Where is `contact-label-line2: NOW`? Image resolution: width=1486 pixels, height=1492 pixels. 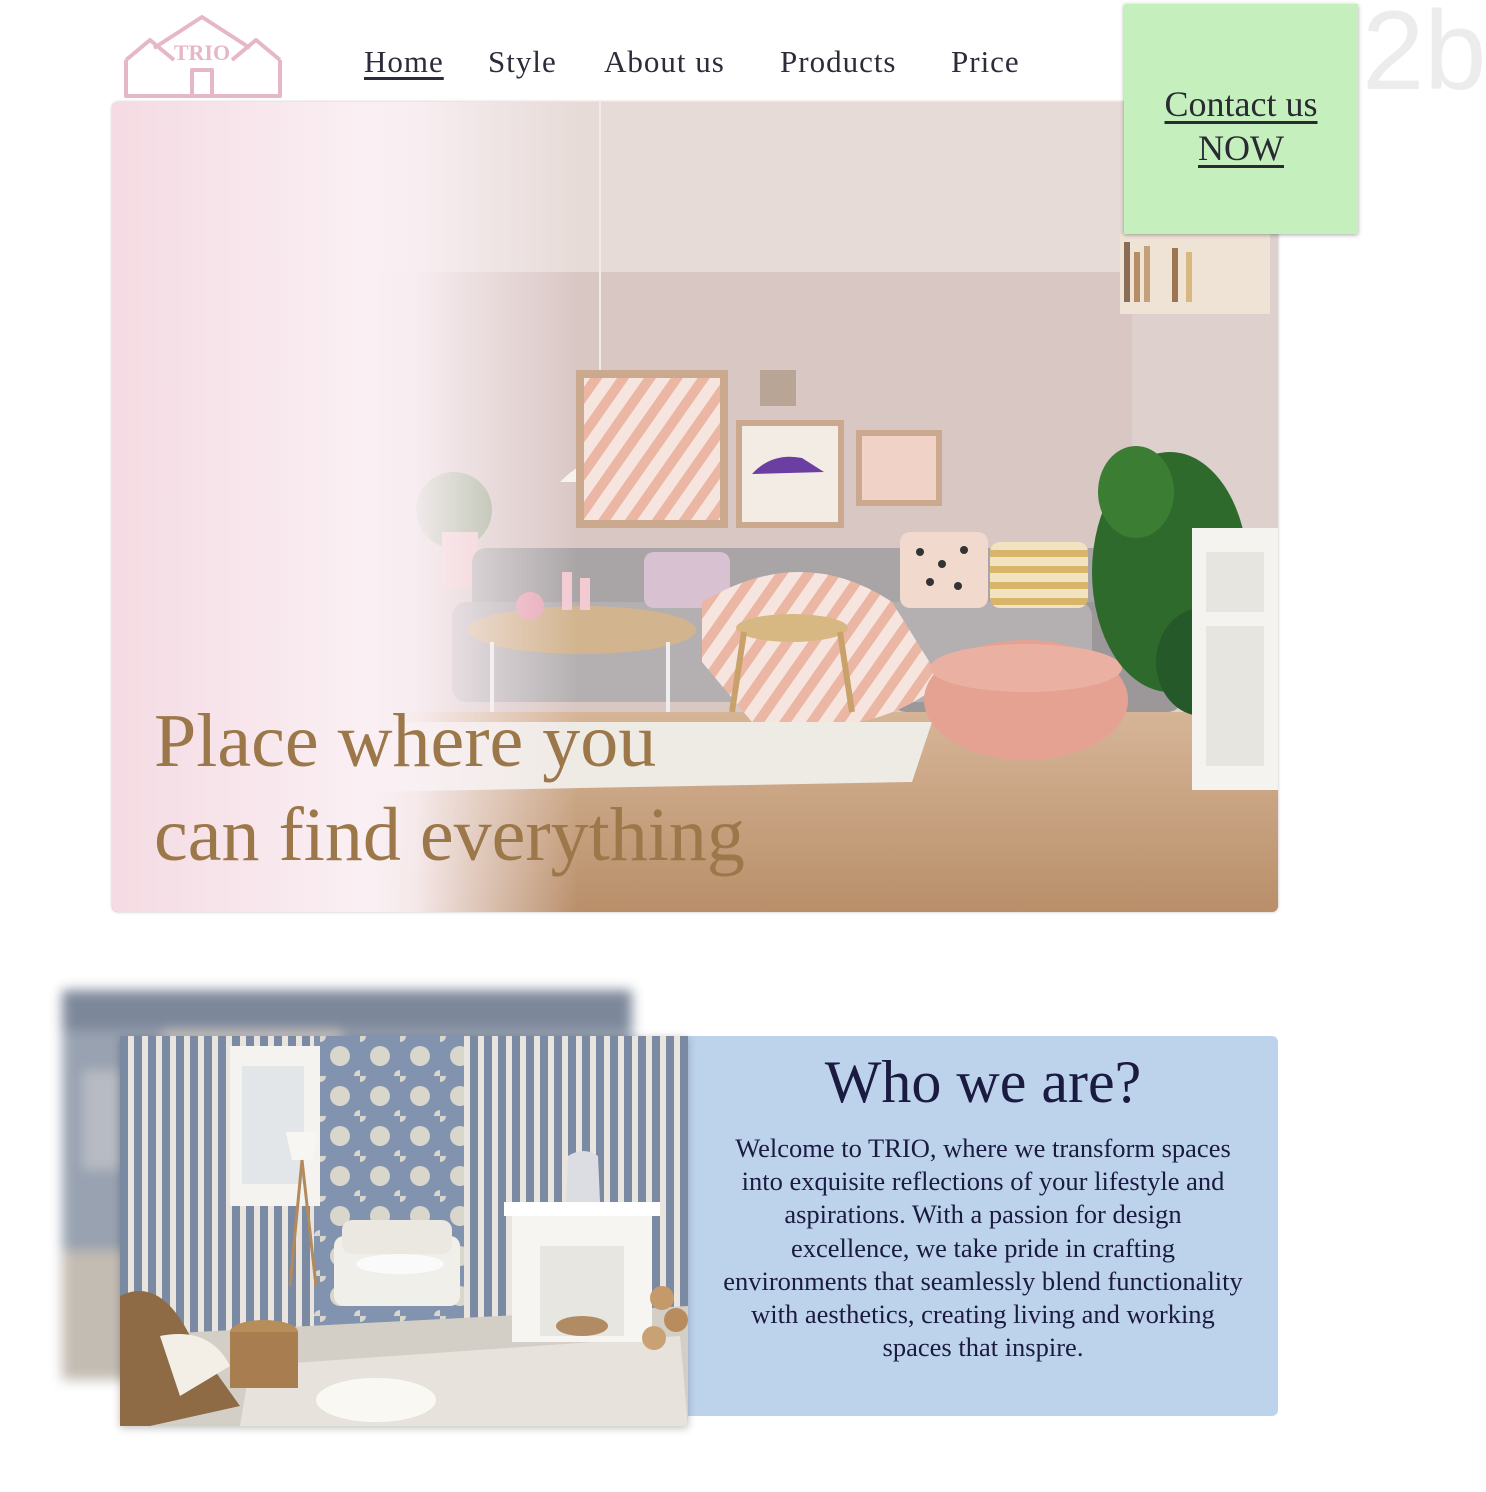 contact-label-line2: NOW is located at coordinates (1241, 148).